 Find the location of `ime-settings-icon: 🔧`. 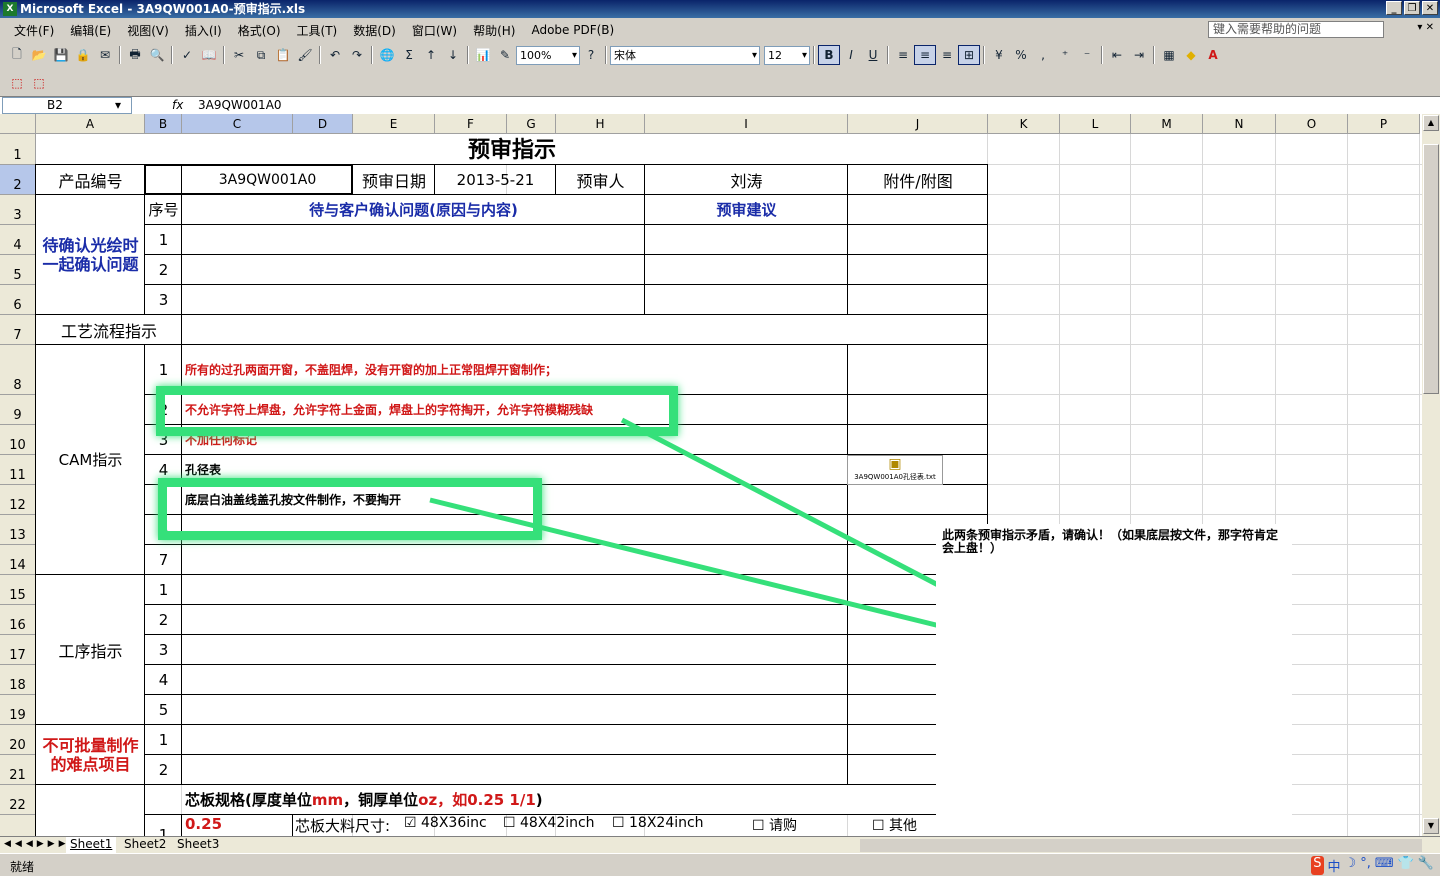

ime-settings-icon: 🔧 is located at coordinates (1426, 865).